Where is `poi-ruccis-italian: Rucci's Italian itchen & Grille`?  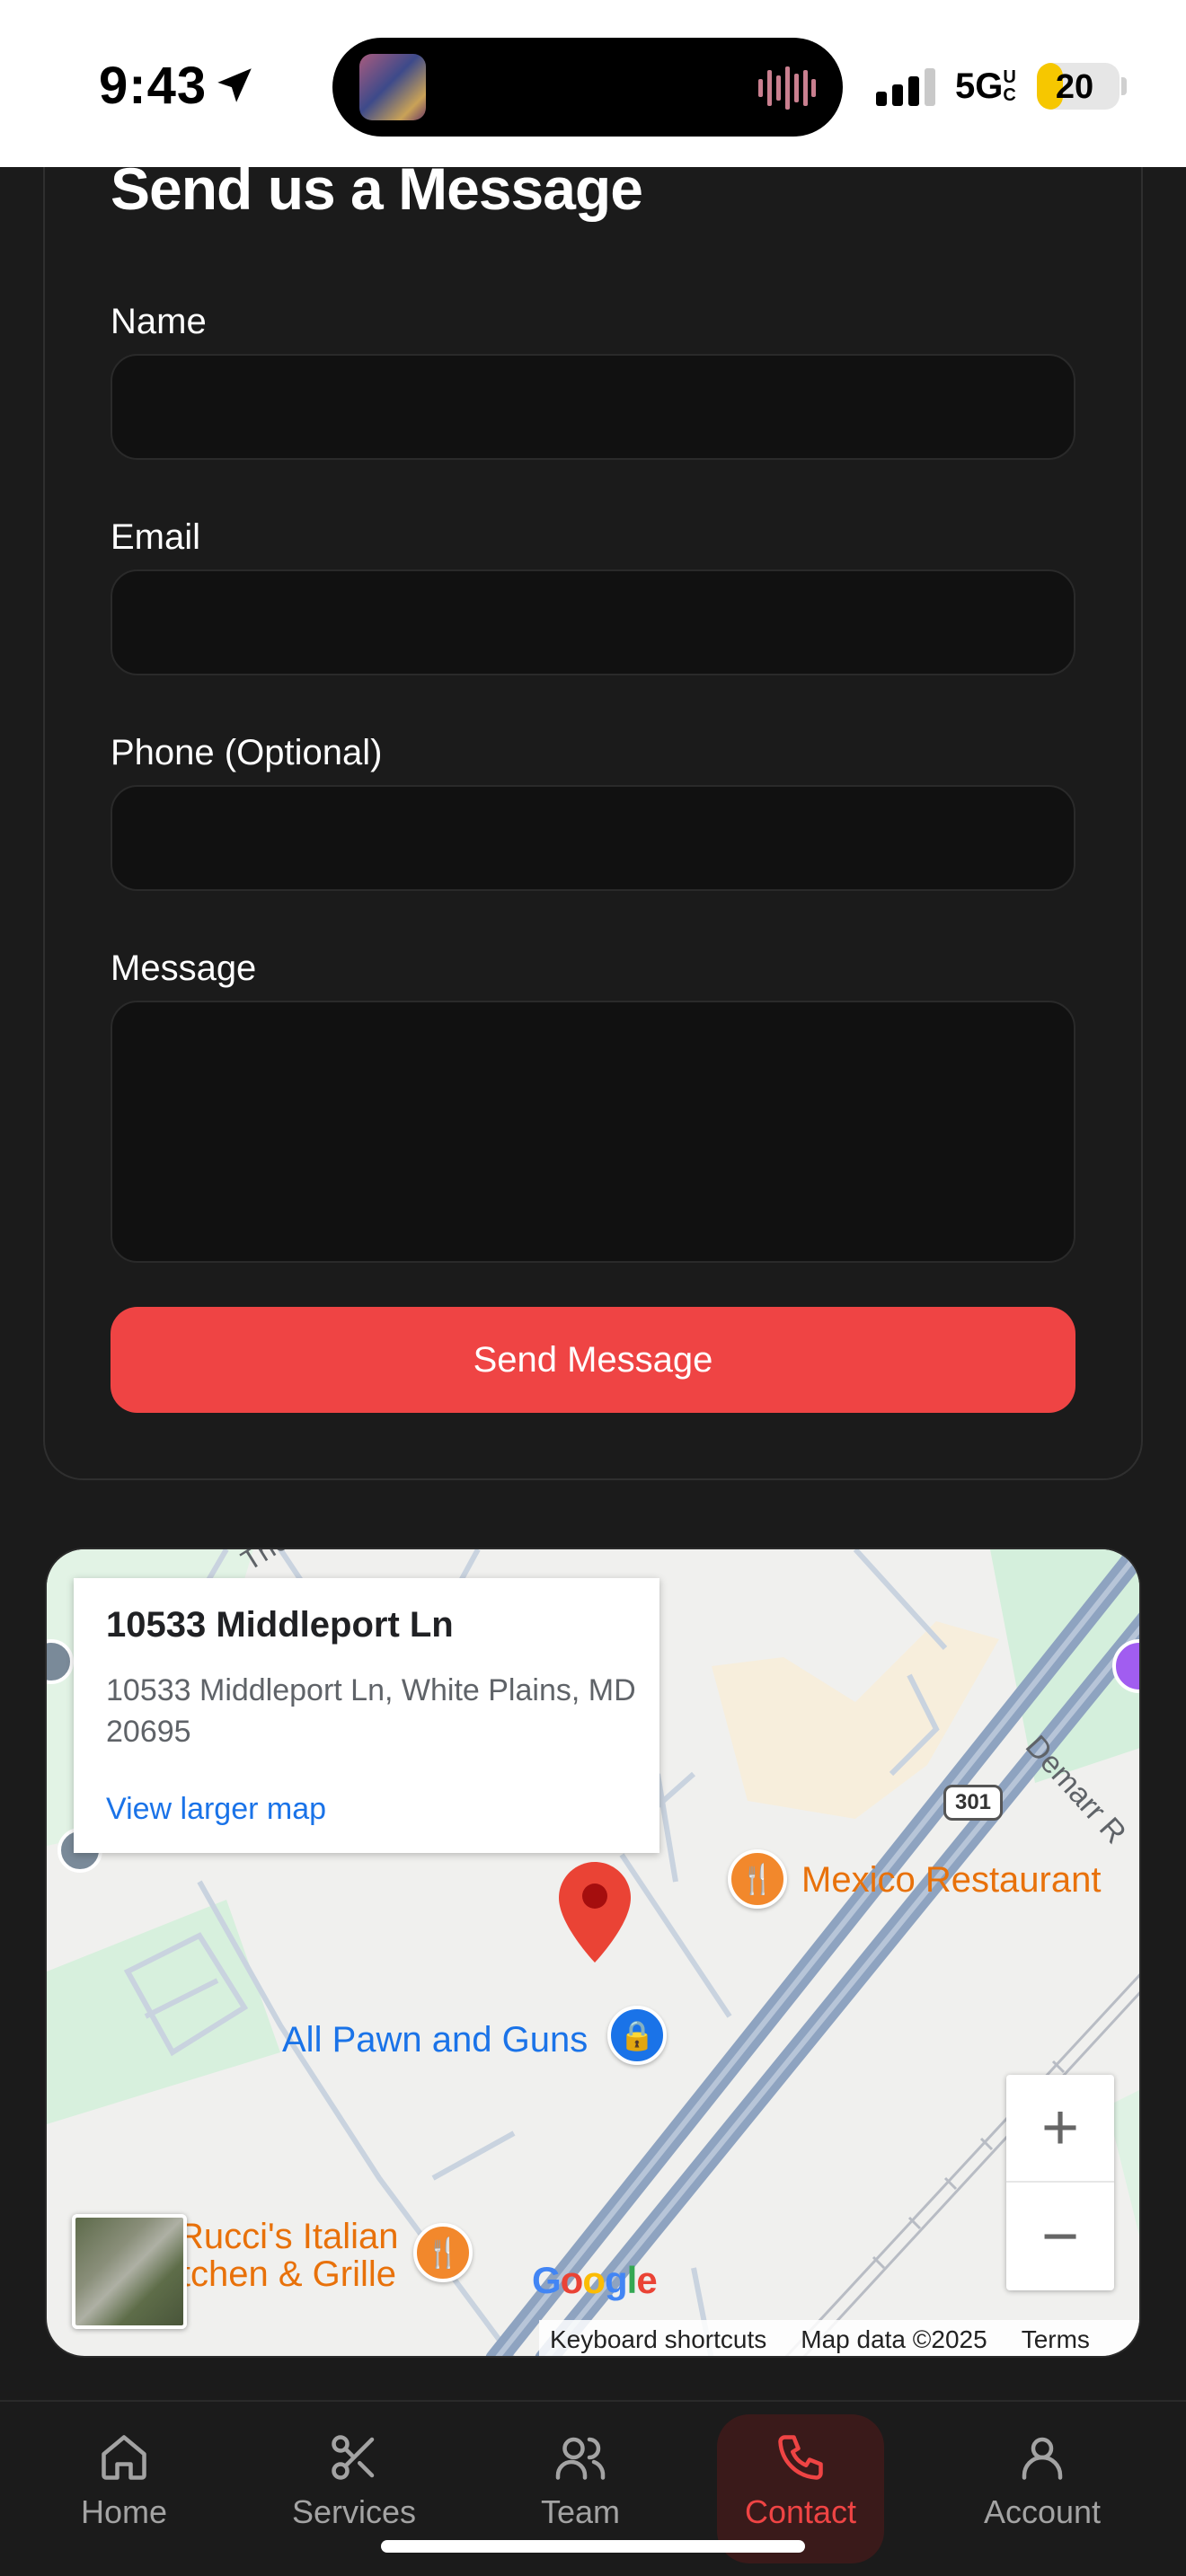 poi-ruccis-italian: Rucci's Italian itchen & Grille is located at coordinates (286, 2255).